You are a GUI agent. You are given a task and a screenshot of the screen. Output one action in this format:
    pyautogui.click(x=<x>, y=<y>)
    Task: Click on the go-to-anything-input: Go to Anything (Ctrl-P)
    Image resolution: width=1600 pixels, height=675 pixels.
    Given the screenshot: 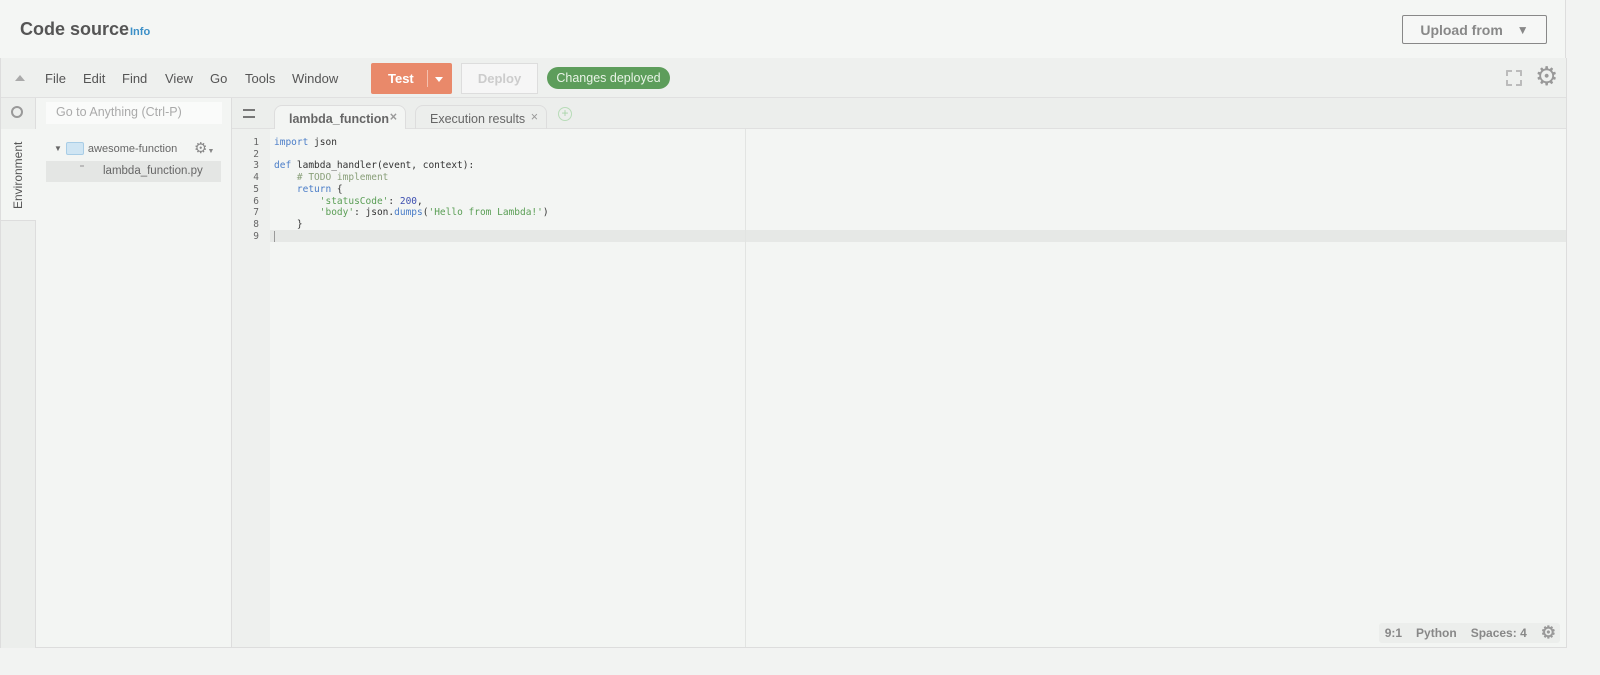 What is the action you would take?
    pyautogui.click(x=134, y=113)
    